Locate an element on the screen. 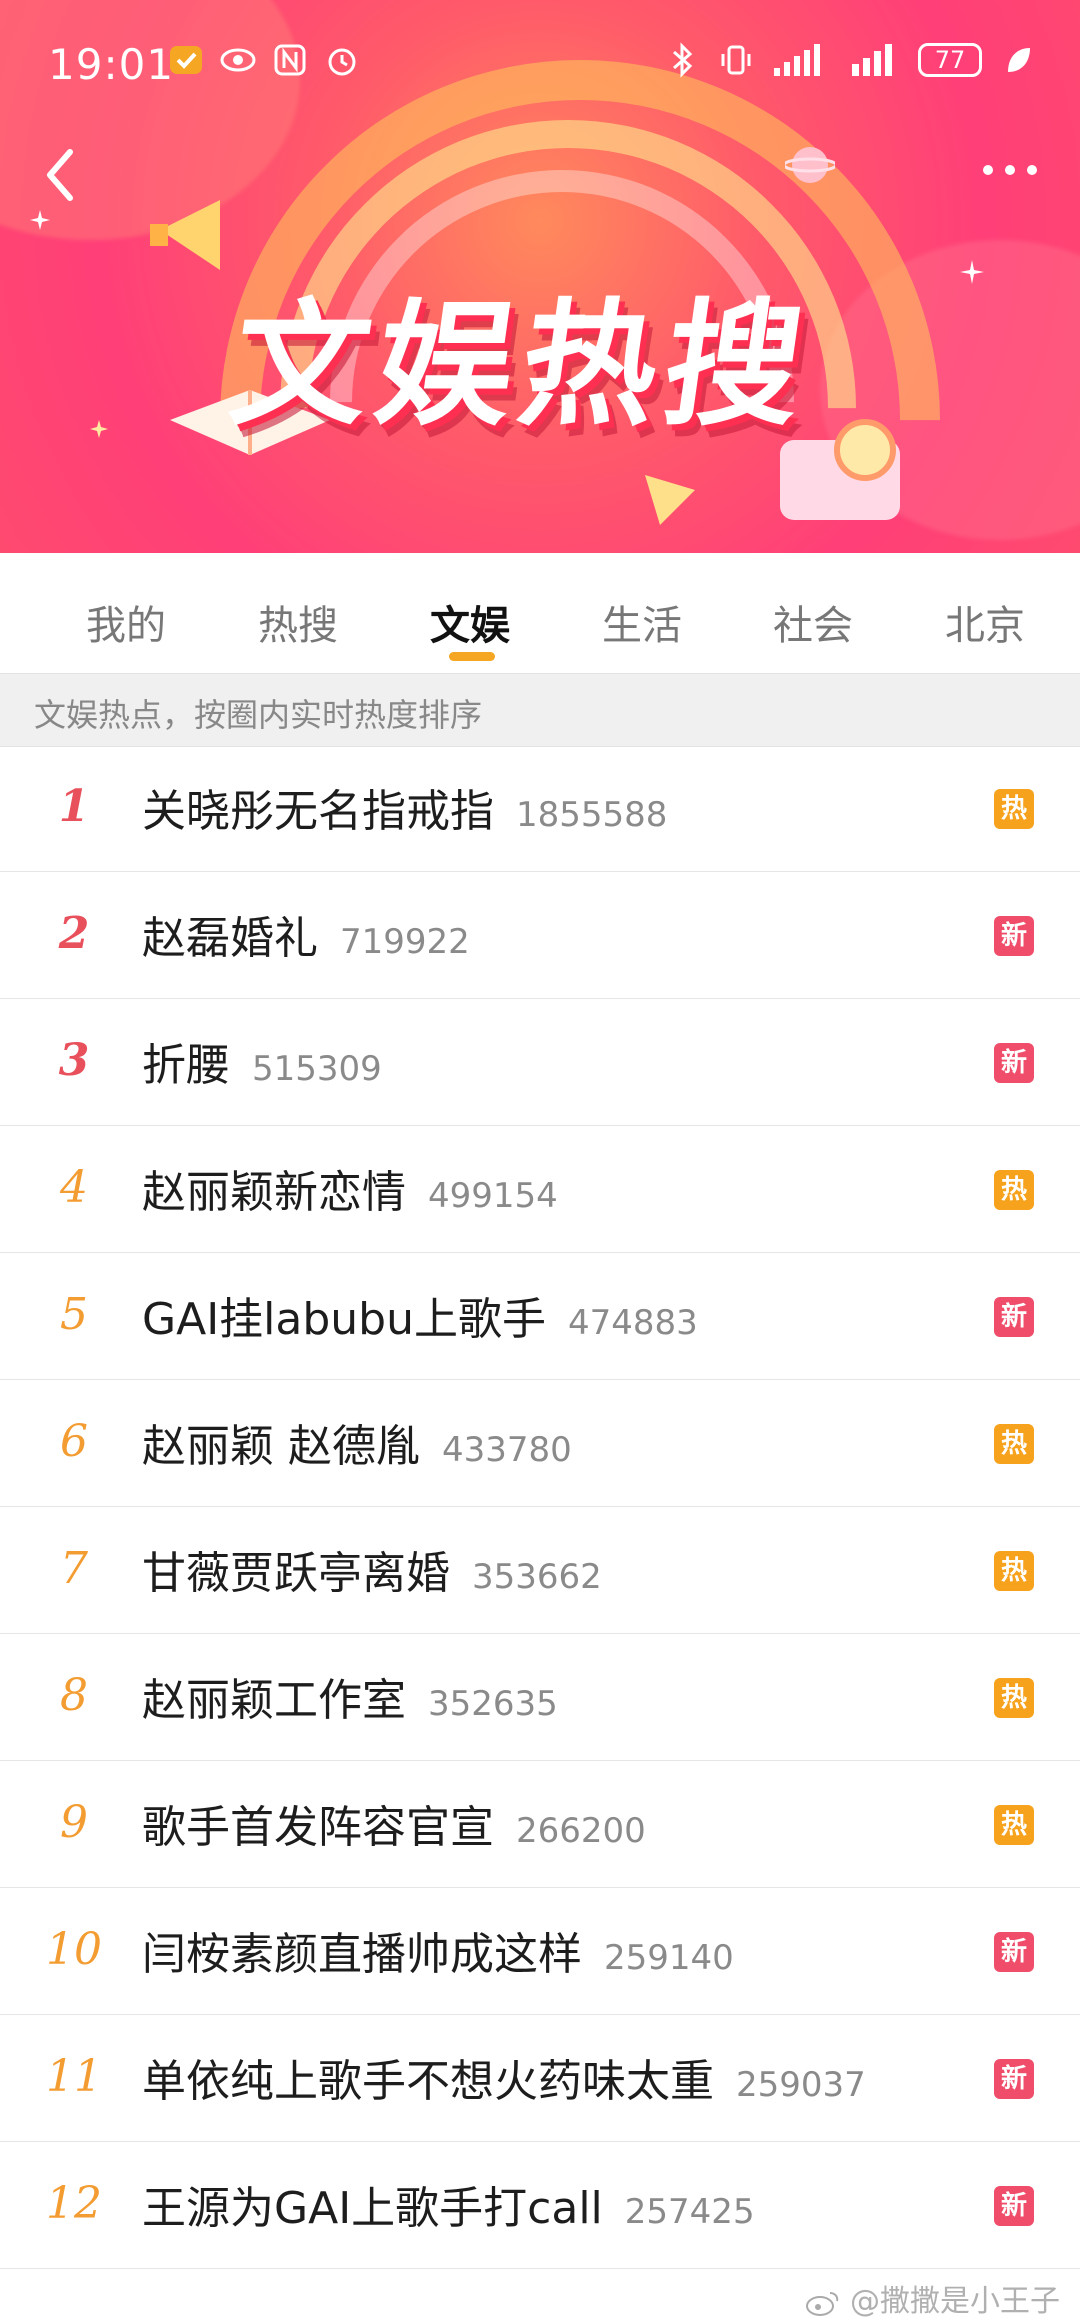  list-item: 4 赵丽颖新恋情 499154 热 is located at coordinates (540, 1189).